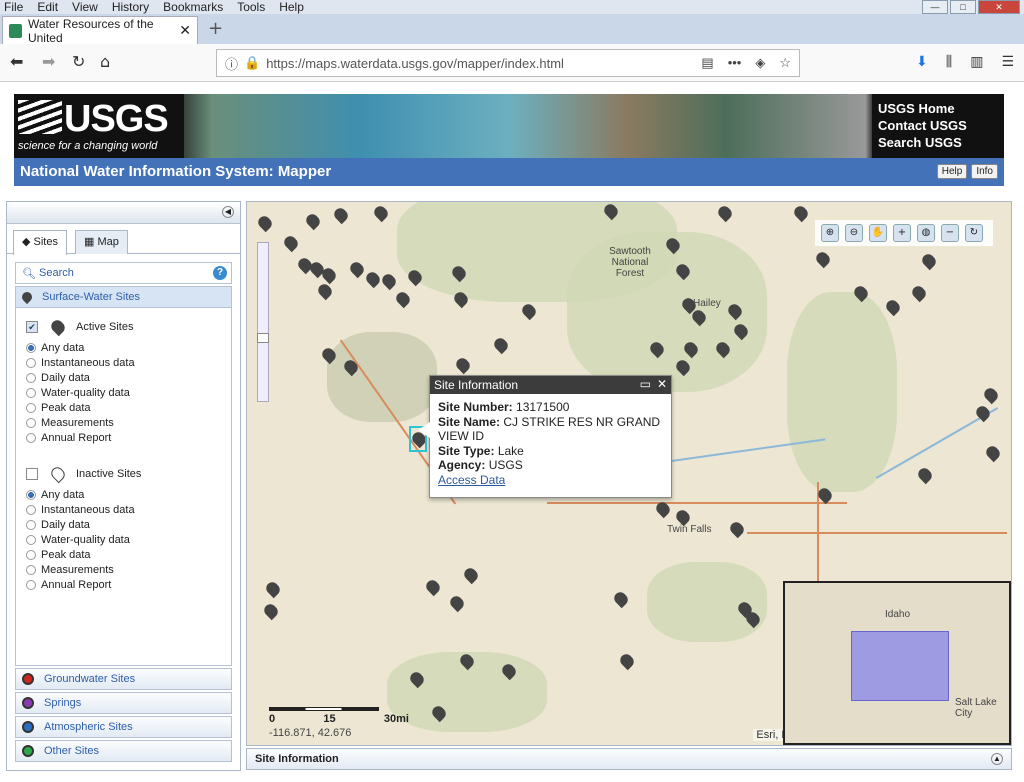  Describe the element at coordinates (40, 242) in the screenshot. I see `tab-sites: ◆ Sites` at that location.